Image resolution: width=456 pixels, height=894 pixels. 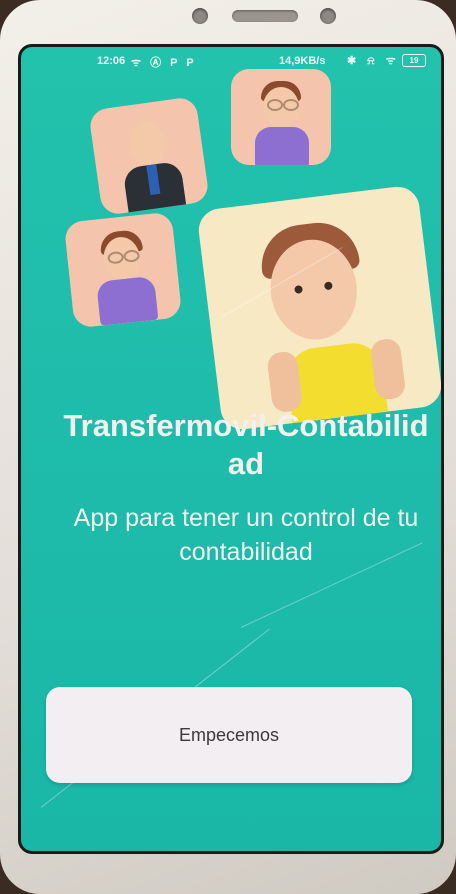 I want to click on earpiece, so click(x=265, y=16).